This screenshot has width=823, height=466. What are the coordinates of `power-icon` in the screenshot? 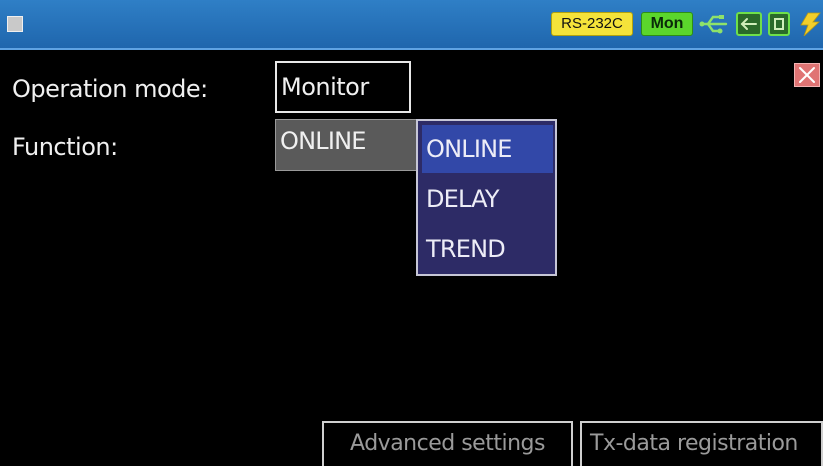 It's located at (810, 24).